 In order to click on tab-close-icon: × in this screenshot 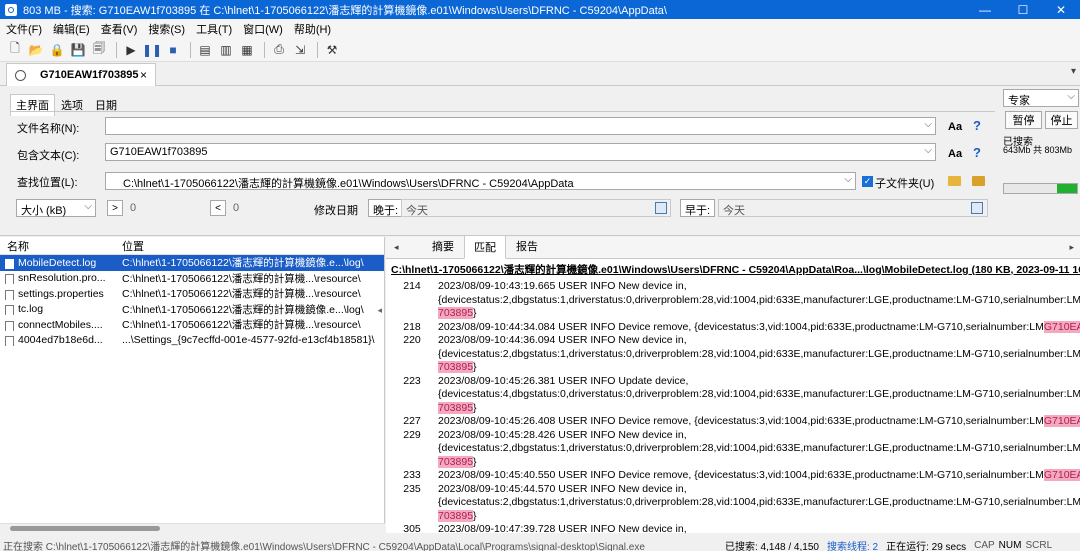, I will do `click(143, 75)`.